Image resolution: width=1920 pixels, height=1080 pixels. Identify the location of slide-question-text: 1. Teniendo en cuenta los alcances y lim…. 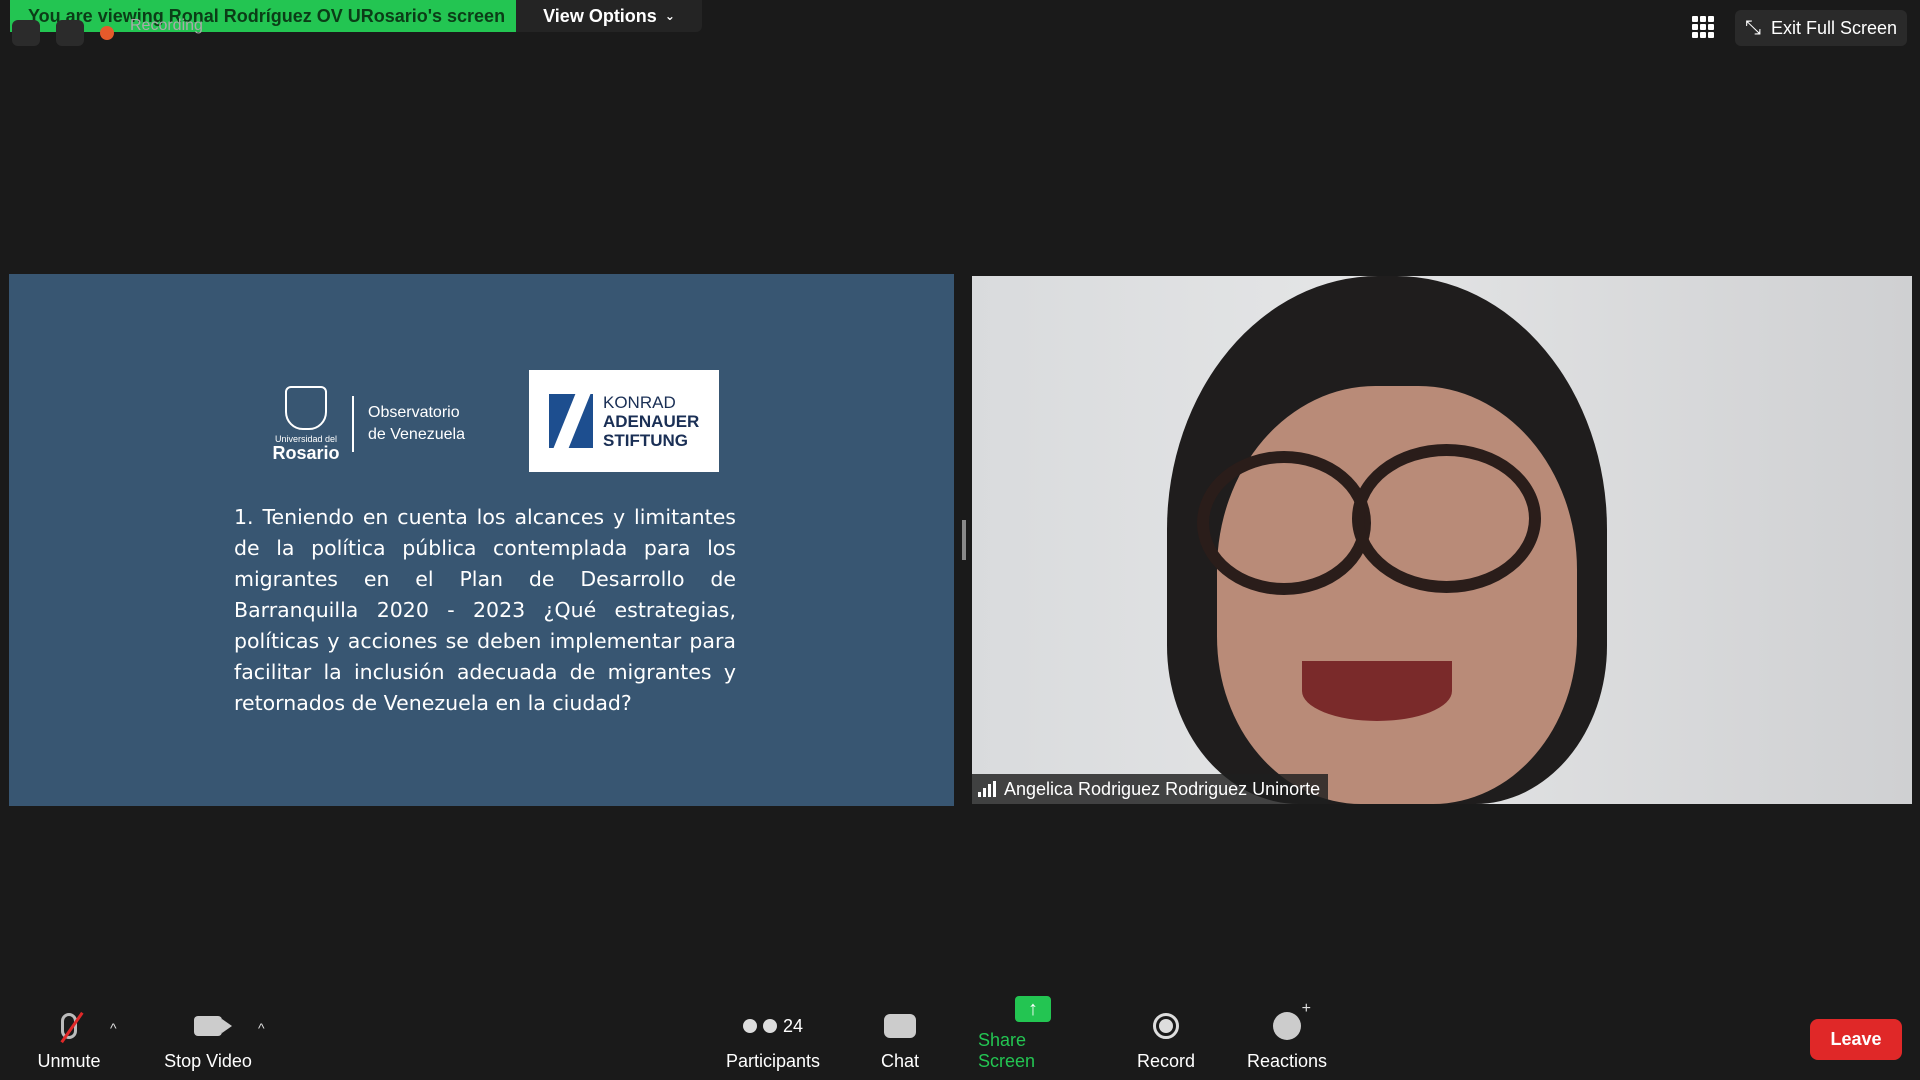
(485, 610).